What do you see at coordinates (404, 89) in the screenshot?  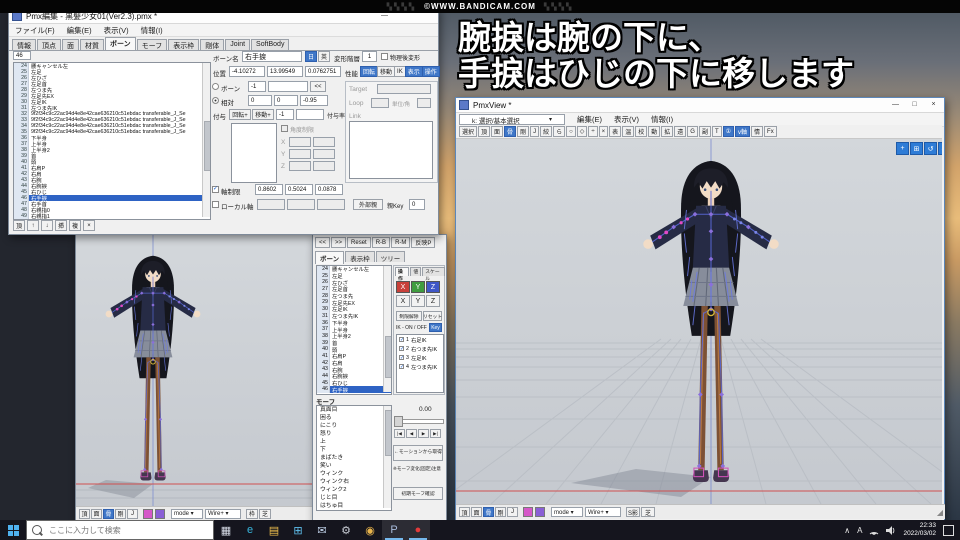 I see `ik-target-field` at bounding box center [404, 89].